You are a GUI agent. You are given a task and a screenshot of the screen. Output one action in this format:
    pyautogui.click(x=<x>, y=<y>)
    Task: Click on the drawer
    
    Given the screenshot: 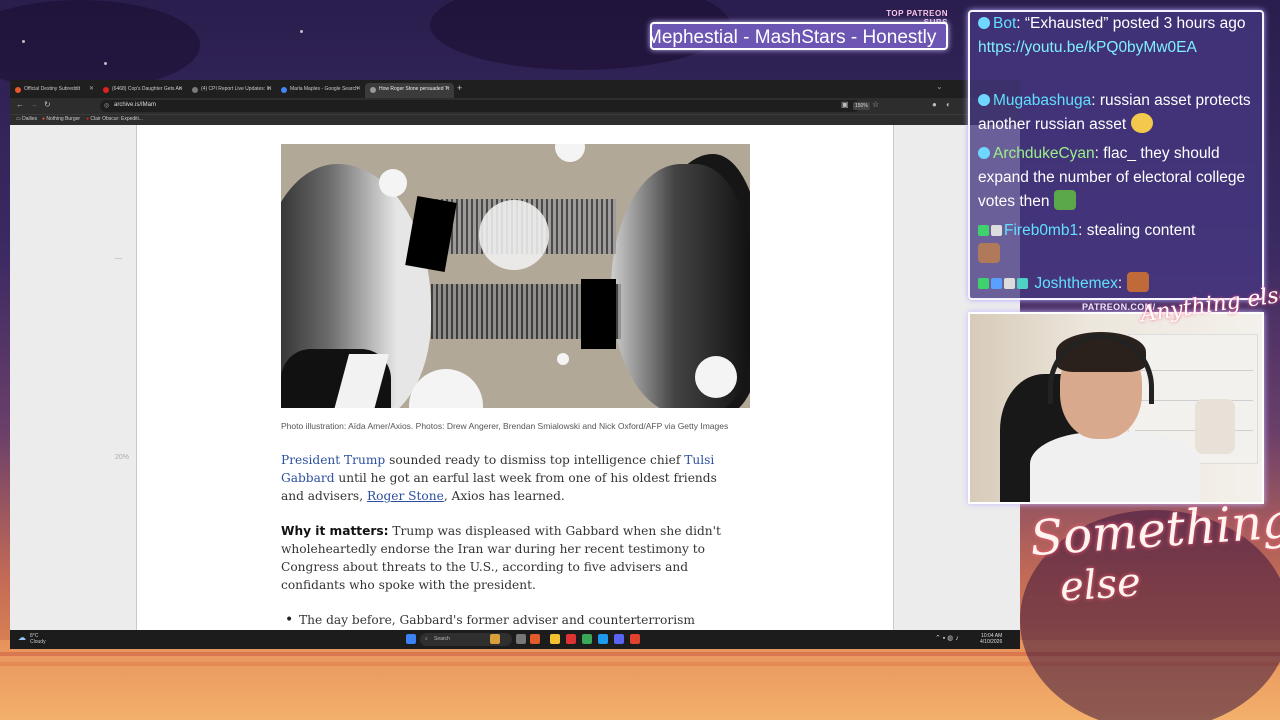 What is the action you would take?
    pyautogui.click(x=1194, y=358)
    